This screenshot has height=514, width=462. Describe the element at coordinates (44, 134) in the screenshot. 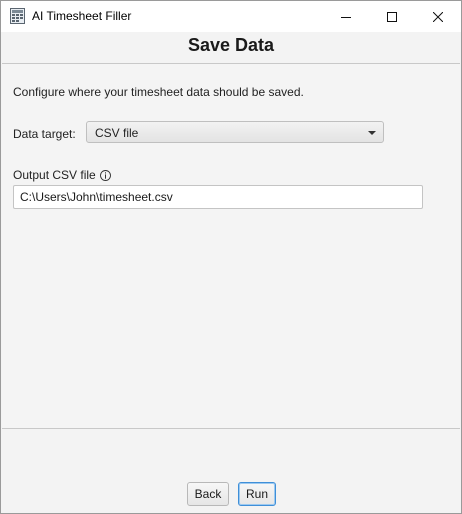

I see `data-target-label: Data target:` at that location.